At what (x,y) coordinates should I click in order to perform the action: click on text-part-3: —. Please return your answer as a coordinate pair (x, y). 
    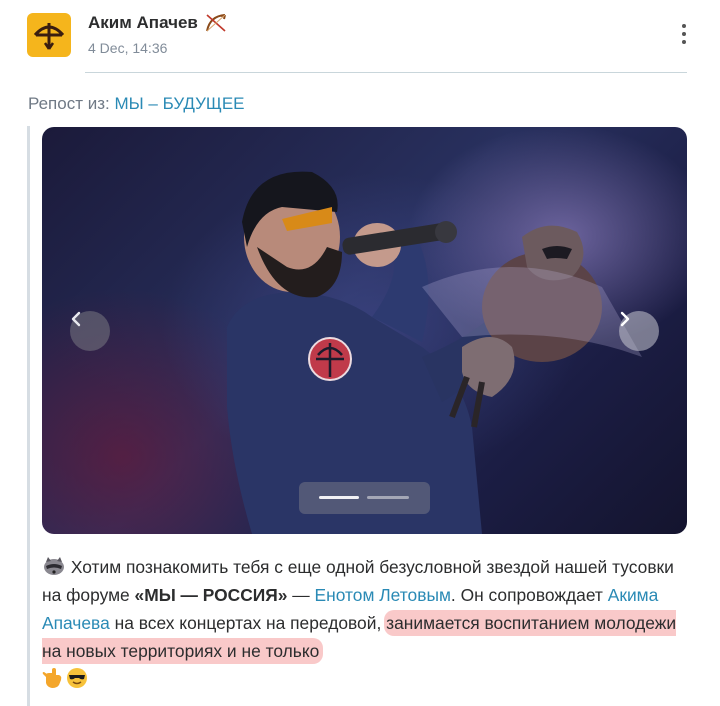
    Looking at the image, I should click on (301, 595).